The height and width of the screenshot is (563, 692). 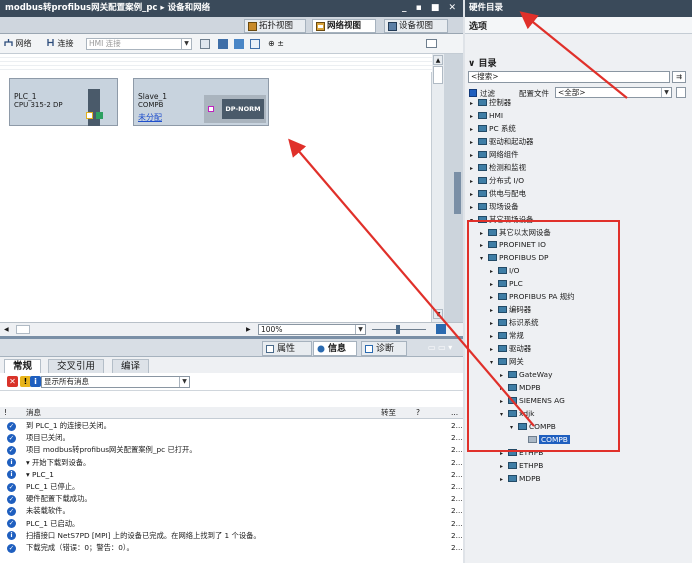 What do you see at coordinates (501, 142) in the screenshot?
I see `tree-item: ▸ 驱动和起动器` at bounding box center [501, 142].